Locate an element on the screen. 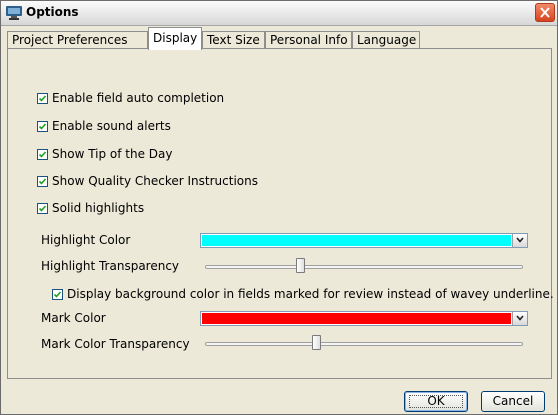 This screenshot has width=558, height=415. close-icon is located at coordinates (545, 12).